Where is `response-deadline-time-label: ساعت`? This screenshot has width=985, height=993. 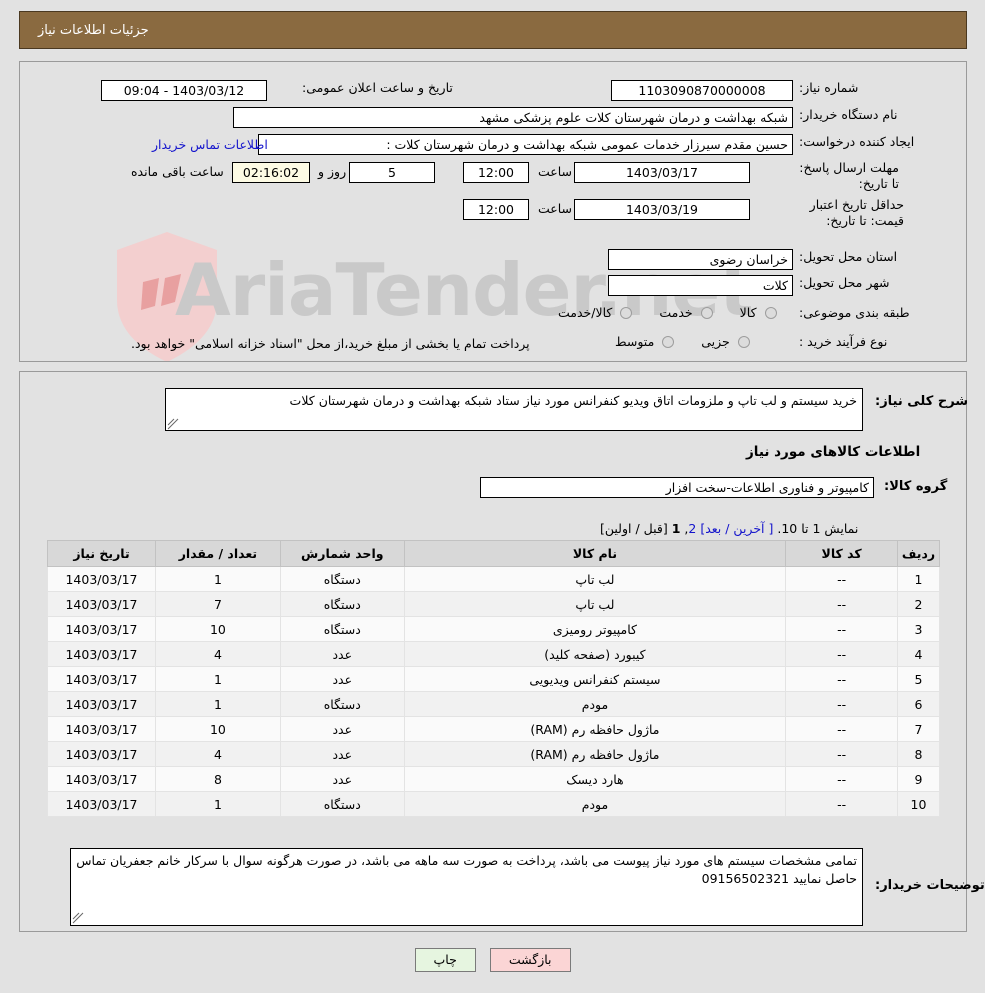
response-deadline-time-label: ساعت is located at coordinates (555, 171).